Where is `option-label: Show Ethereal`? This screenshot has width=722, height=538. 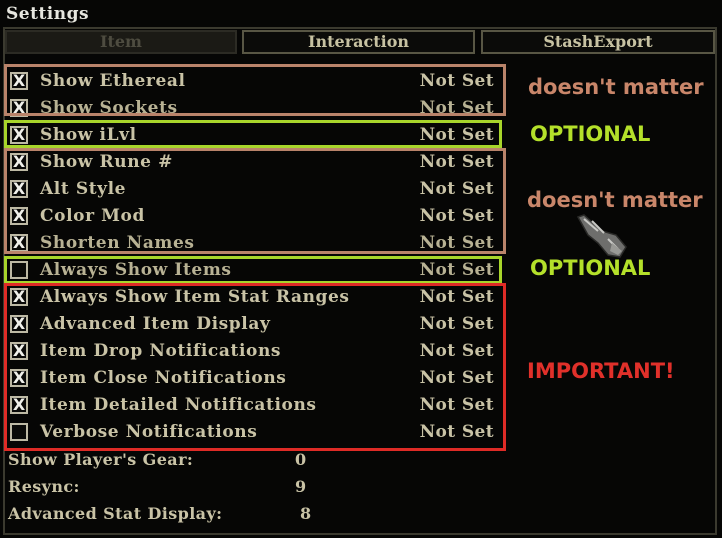
option-label: Show Ethereal is located at coordinates (113, 81).